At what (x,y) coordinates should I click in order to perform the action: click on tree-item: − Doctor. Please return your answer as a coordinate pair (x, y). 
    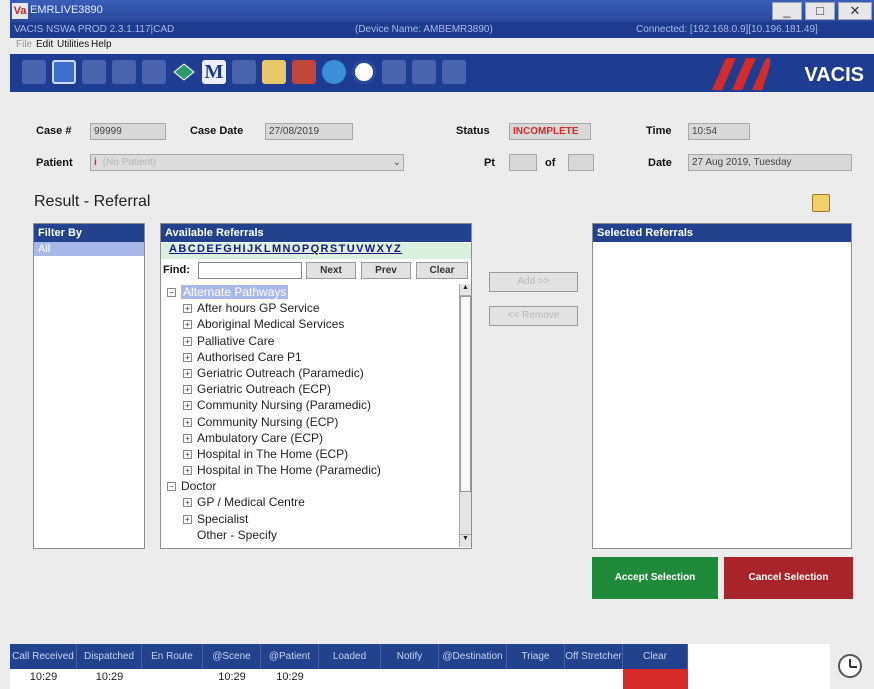
    Looking at the image, I should click on (311, 486).